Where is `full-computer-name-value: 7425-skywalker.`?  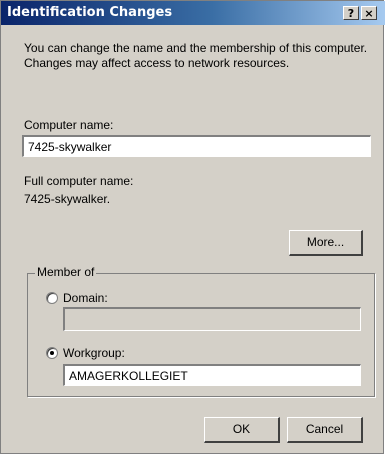 full-computer-name-value: 7425-skywalker. is located at coordinates (67, 199).